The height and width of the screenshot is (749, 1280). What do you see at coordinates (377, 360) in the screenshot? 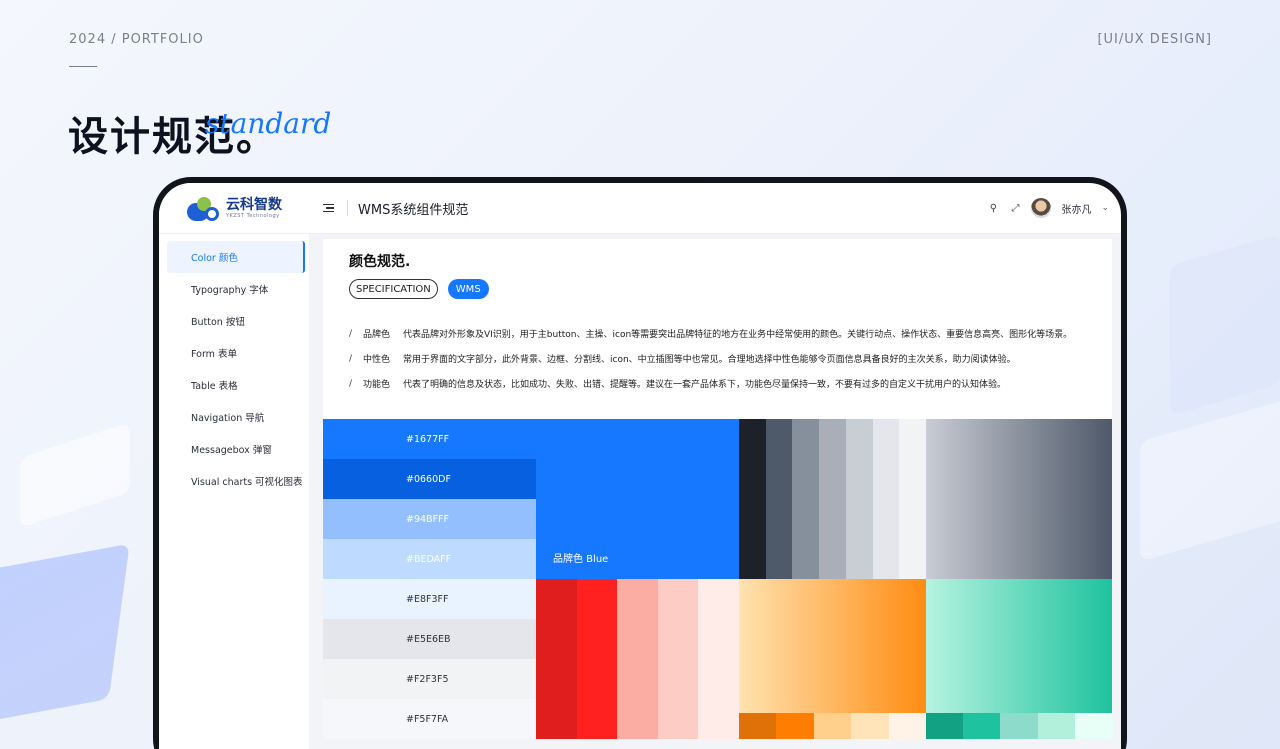
I see `description-label: 中性色` at bounding box center [377, 360].